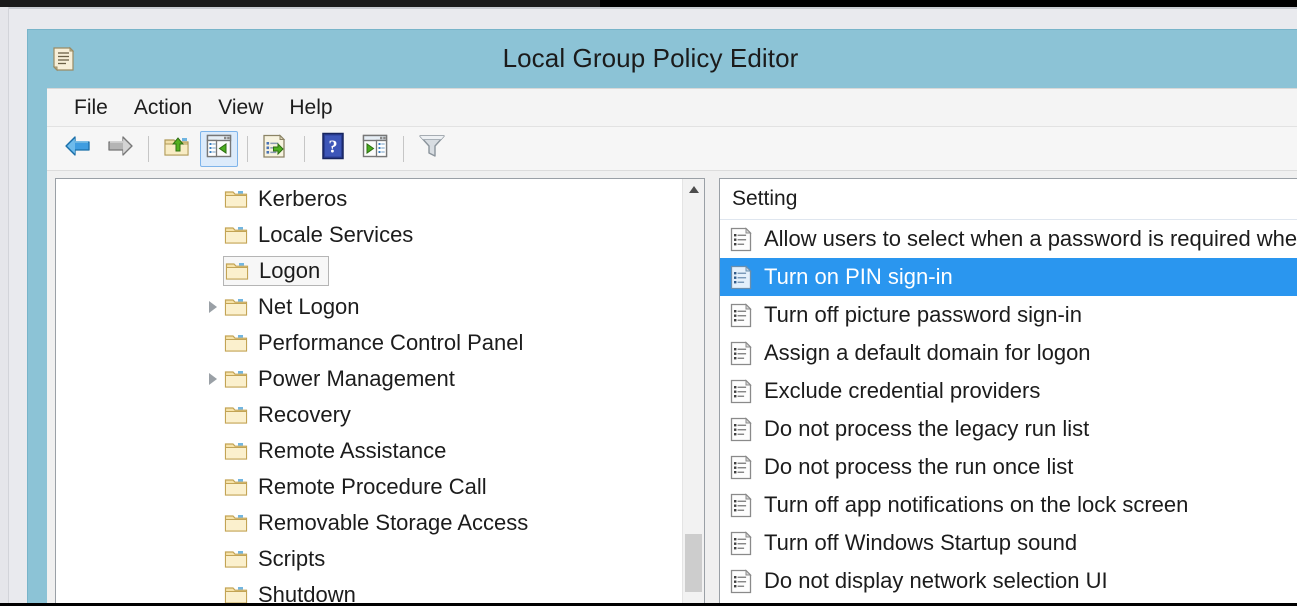 The width and height of the screenshot is (1297, 606). What do you see at coordinates (352, 450) in the screenshot?
I see `tree-item-label: Remote Assistance` at bounding box center [352, 450].